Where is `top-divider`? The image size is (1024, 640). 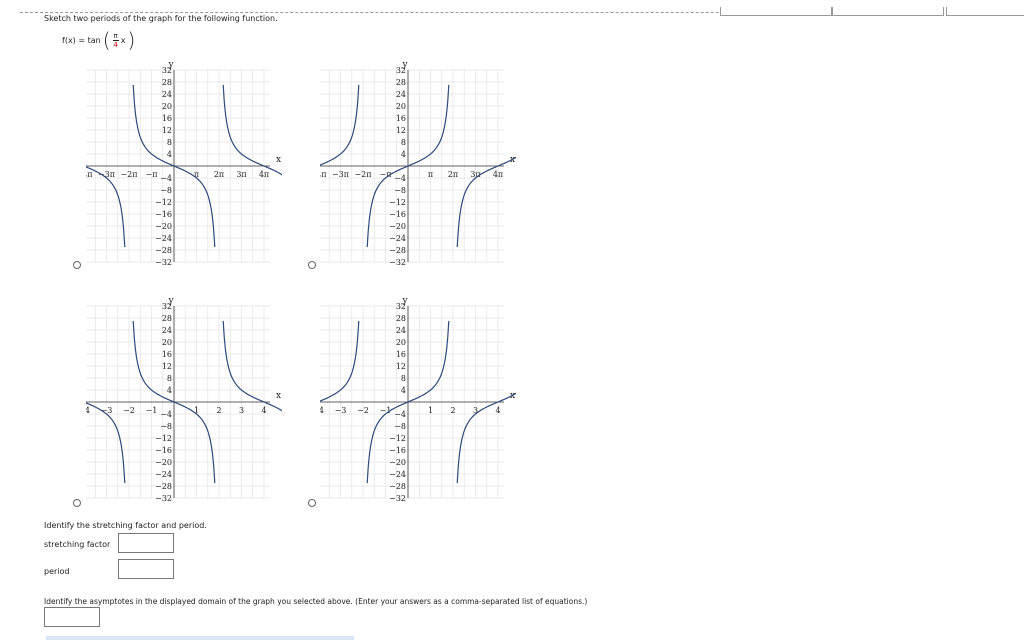
top-divider is located at coordinates (522, 11).